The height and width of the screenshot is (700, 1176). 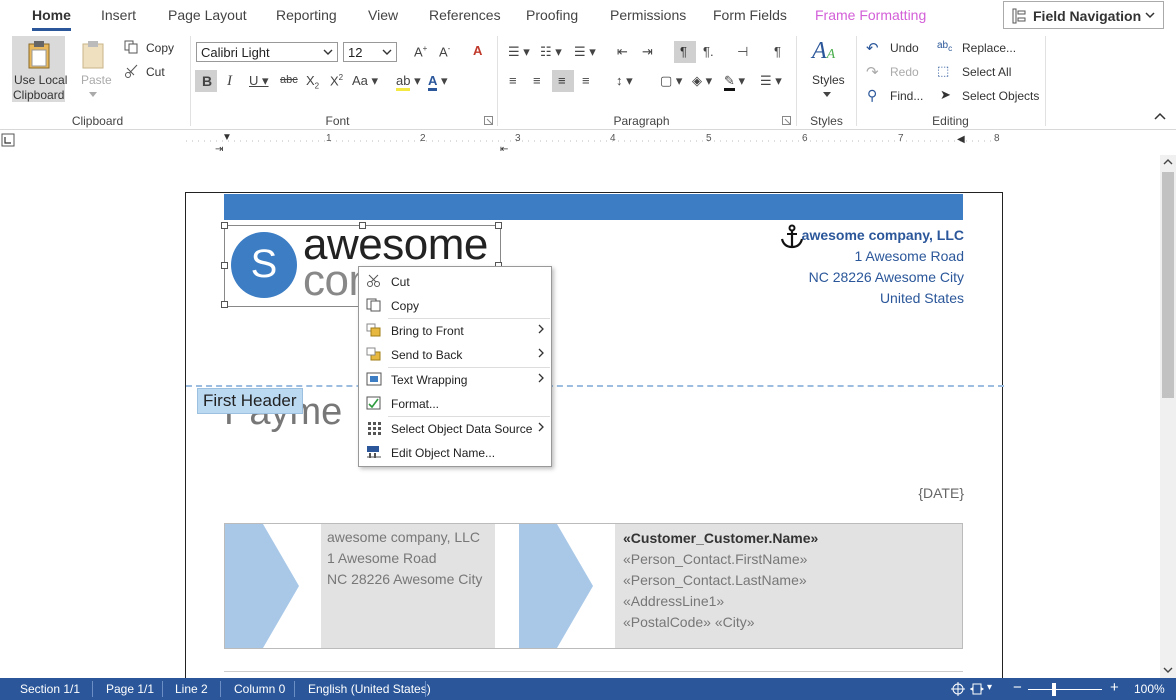 I want to click on strikethrough-icon: abc, so click(x=289, y=80).